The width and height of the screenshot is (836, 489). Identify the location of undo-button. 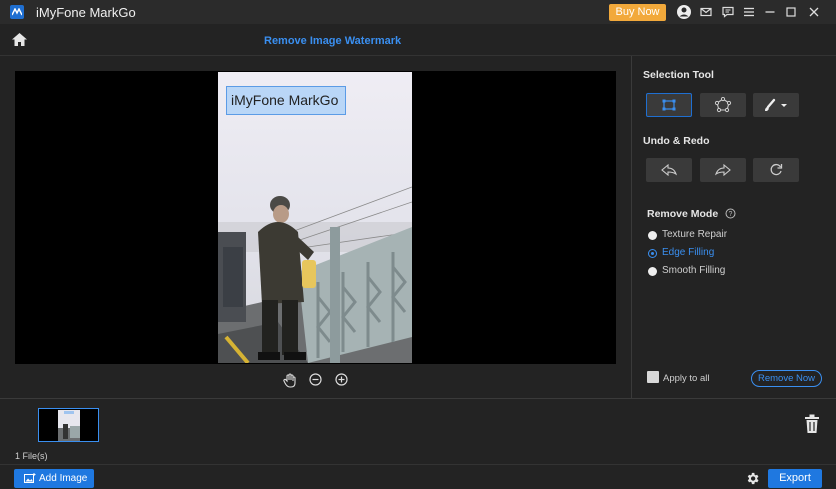
(669, 170).